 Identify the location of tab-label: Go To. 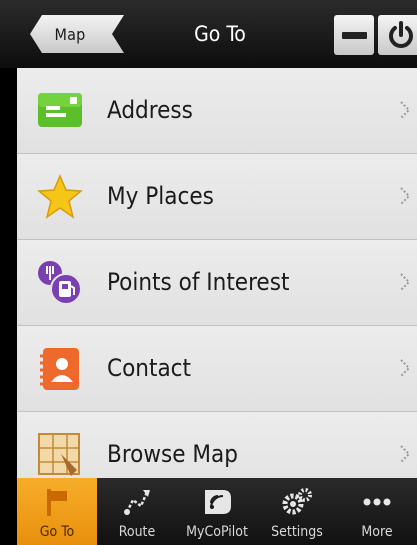
(57, 532).